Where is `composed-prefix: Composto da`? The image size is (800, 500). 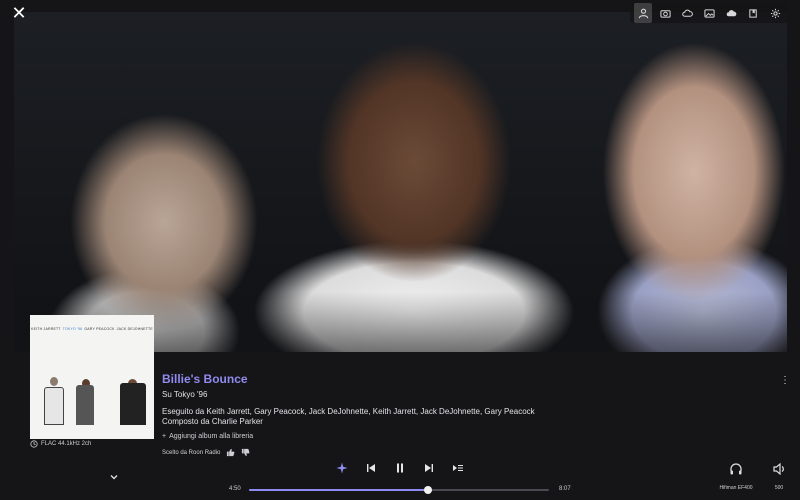
composed-prefix: Composto da is located at coordinates (186, 421).